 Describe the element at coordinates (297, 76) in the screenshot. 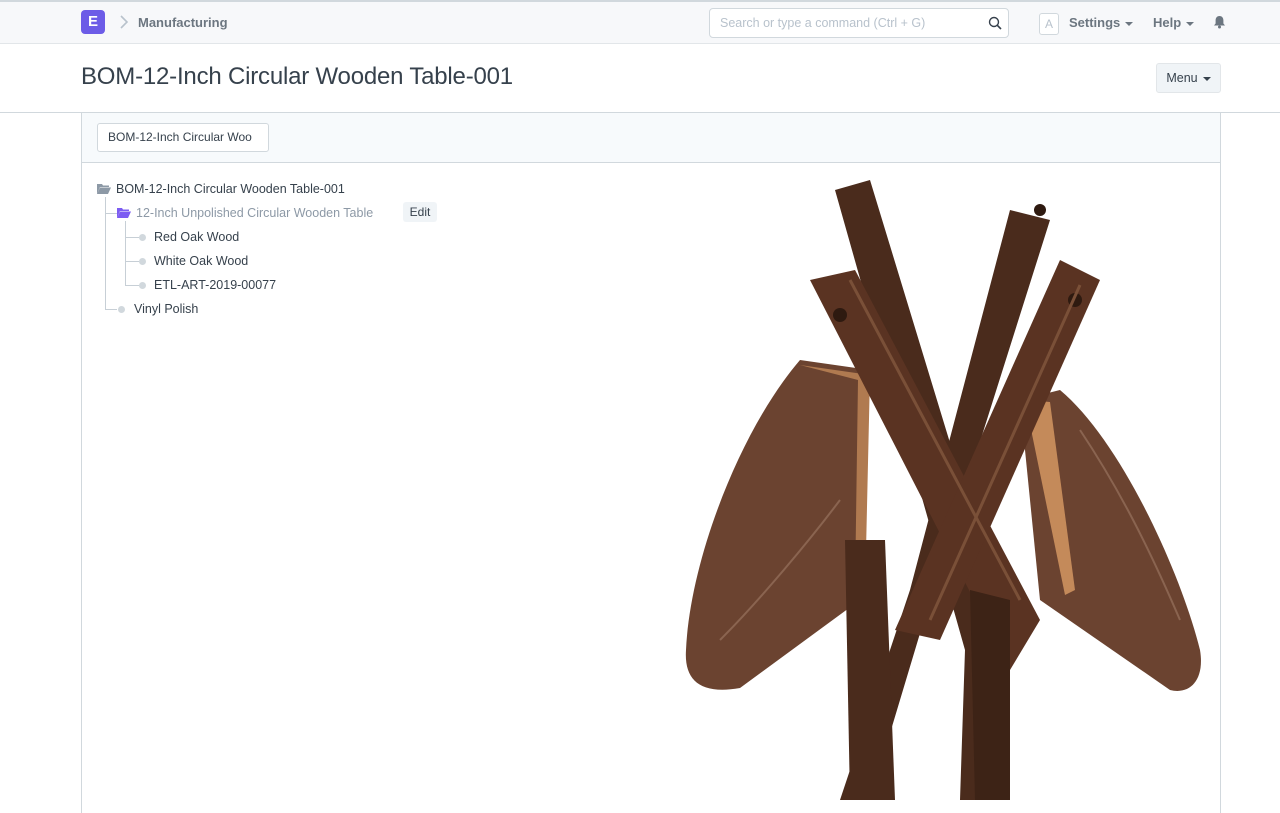

I see `page-title: BOM-12-Inch Circular Wooden Table-001` at that location.